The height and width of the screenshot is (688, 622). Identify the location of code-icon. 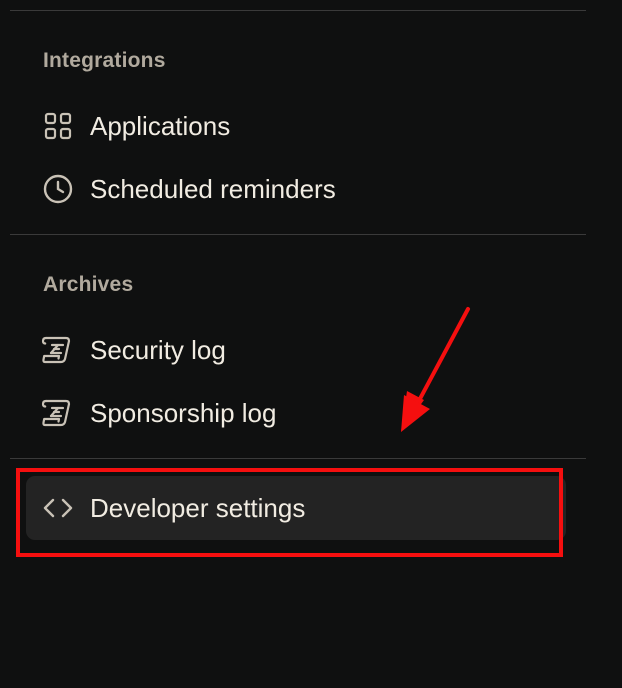
(58, 508).